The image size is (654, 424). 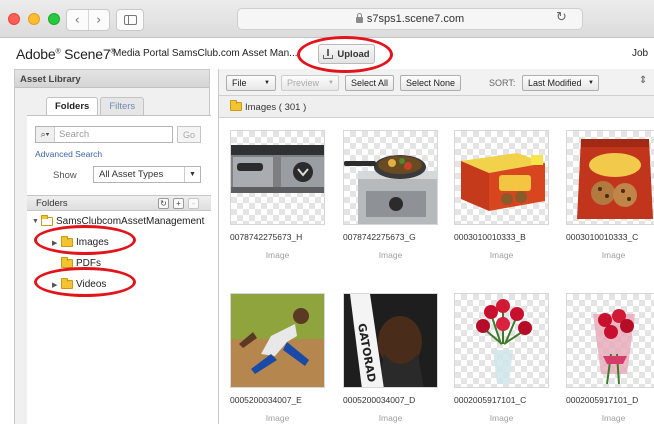 What do you see at coordinates (54, 19) in the screenshot?
I see `zoom-window-button` at bounding box center [54, 19].